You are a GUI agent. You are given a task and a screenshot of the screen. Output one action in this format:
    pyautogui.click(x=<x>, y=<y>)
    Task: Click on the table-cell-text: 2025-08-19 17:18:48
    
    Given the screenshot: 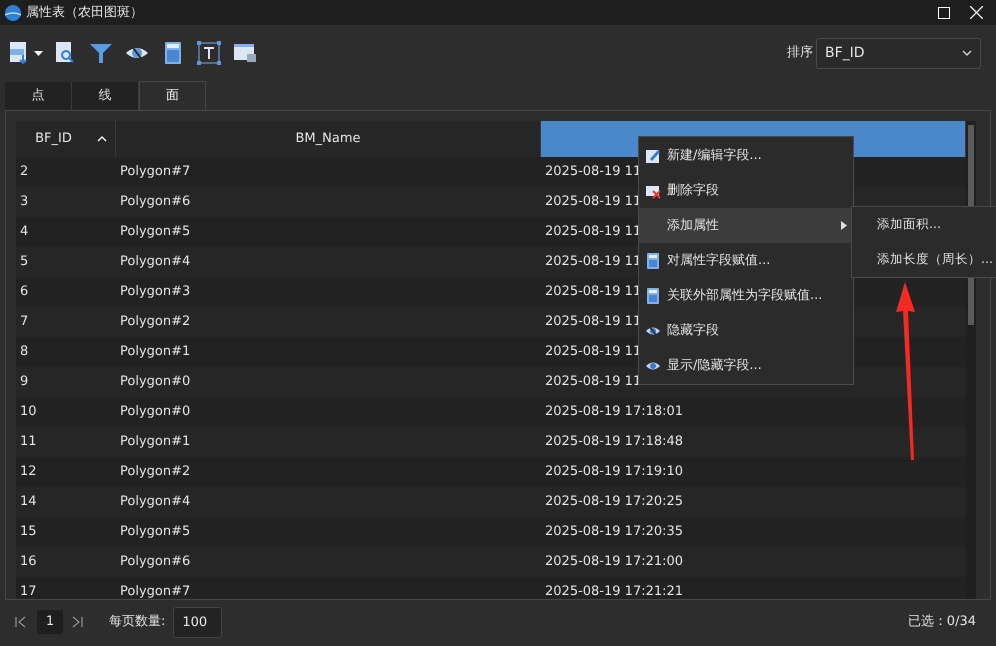 What is the action you would take?
    pyautogui.click(x=614, y=442)
    